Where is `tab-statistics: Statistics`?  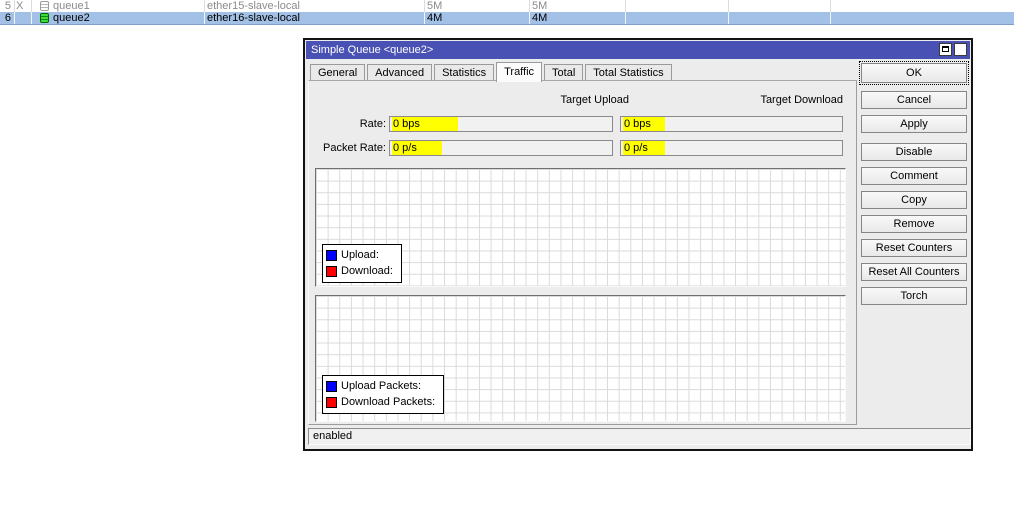 tab-statistics: Statistics is located at coordinates (464, 72).